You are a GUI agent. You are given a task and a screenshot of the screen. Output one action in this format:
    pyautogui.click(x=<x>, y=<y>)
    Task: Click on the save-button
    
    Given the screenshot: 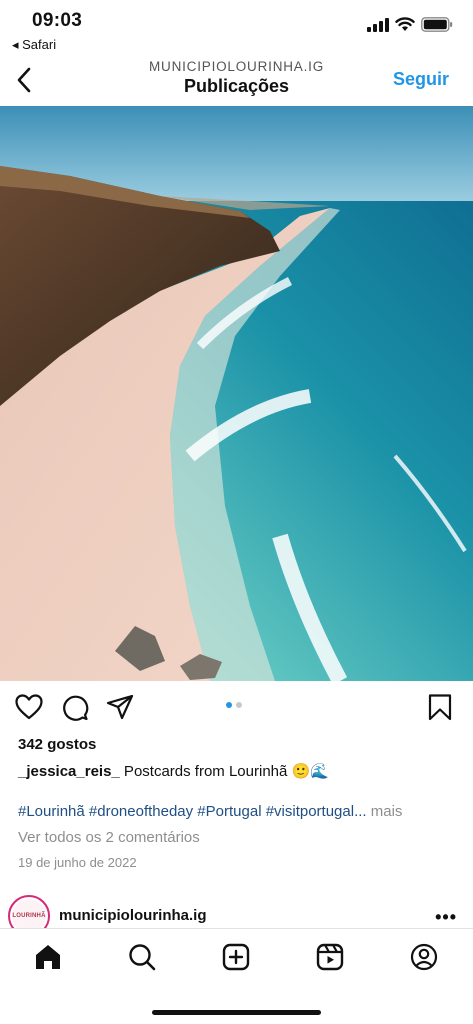 What is the action you would take?
    pyautogui.click(x=440, y=707)
    